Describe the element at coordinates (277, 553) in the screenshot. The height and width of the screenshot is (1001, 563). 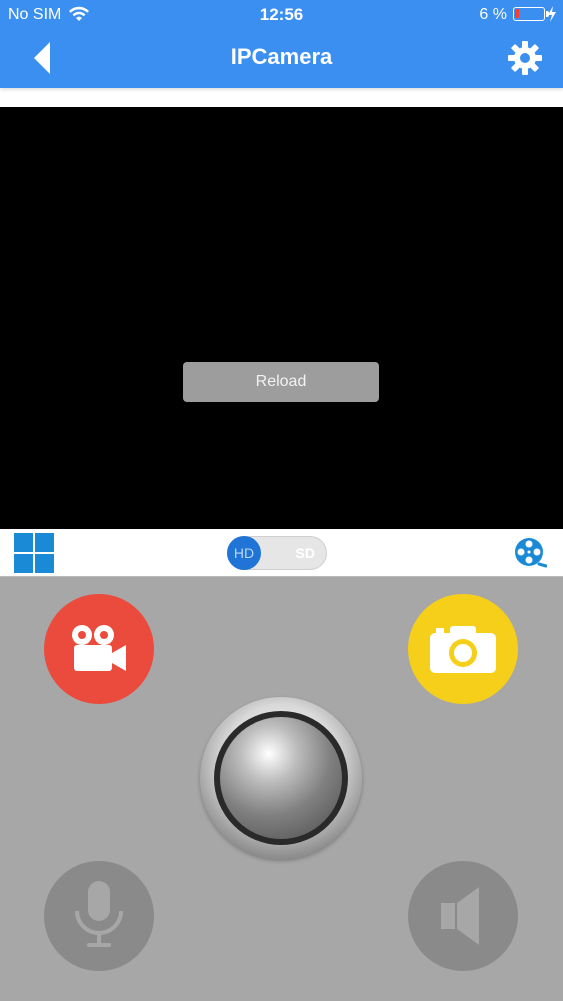
I see `quality-toggle: HD SD` at that location.